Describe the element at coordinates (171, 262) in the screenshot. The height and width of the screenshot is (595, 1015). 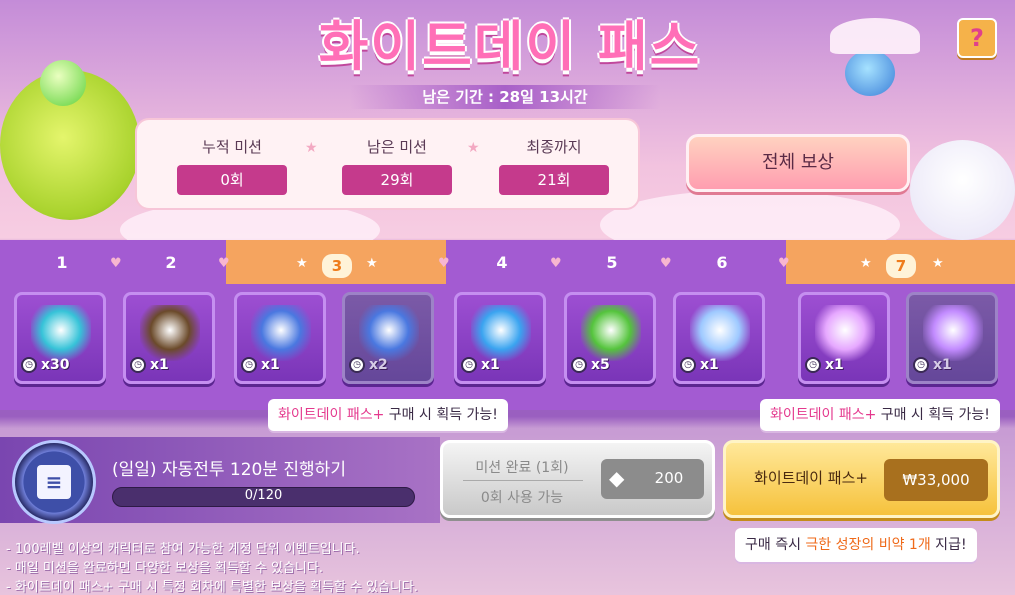
I see `level-number: 2` at that location.